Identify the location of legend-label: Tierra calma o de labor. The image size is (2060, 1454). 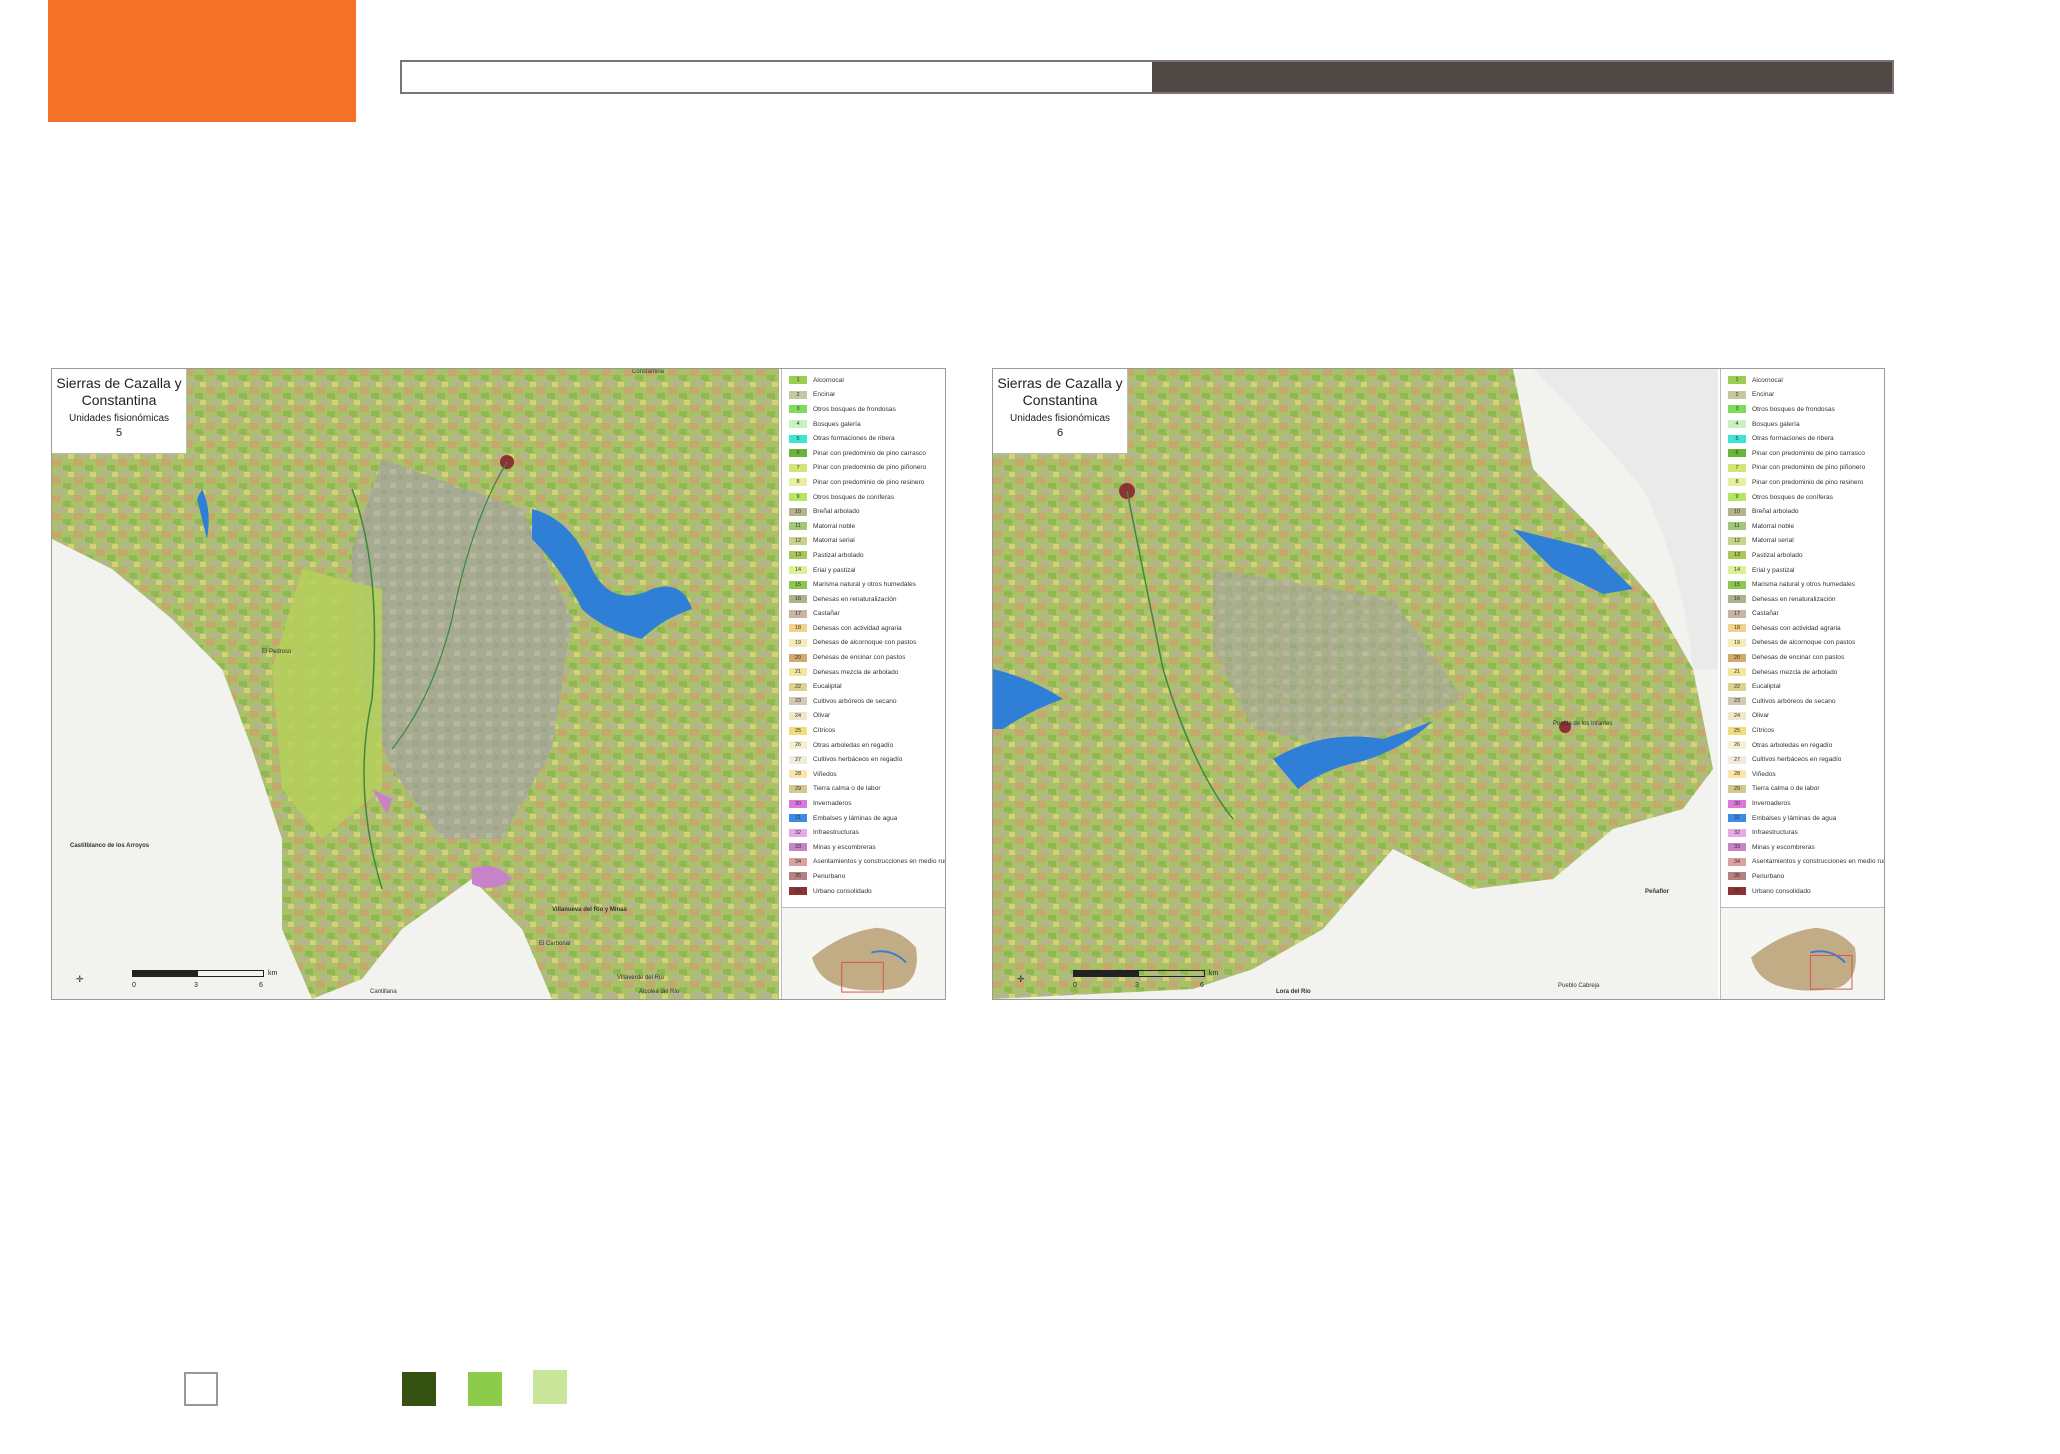
(847, 789).